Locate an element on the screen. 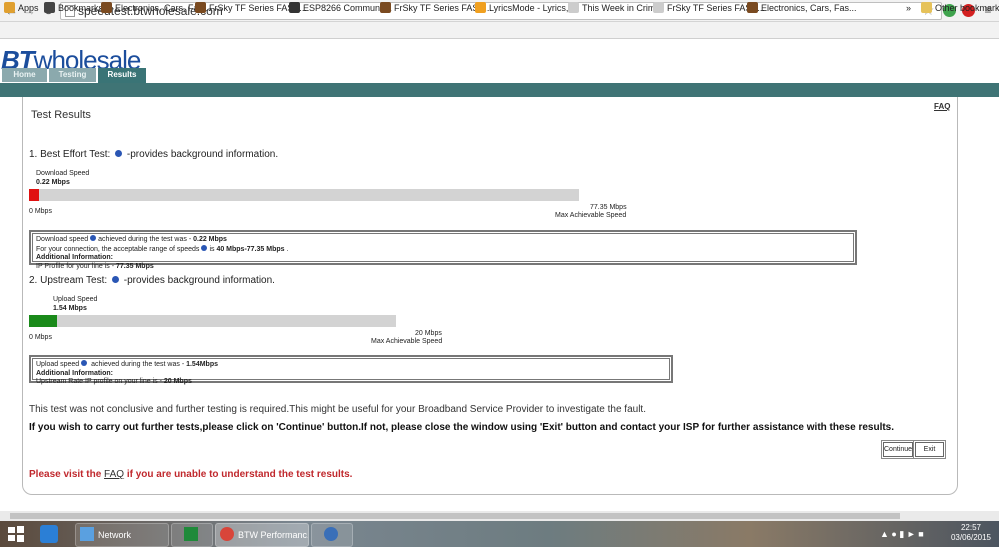 The image size is (999, 547). taskbar-excel is located at coordinates (192, 535).